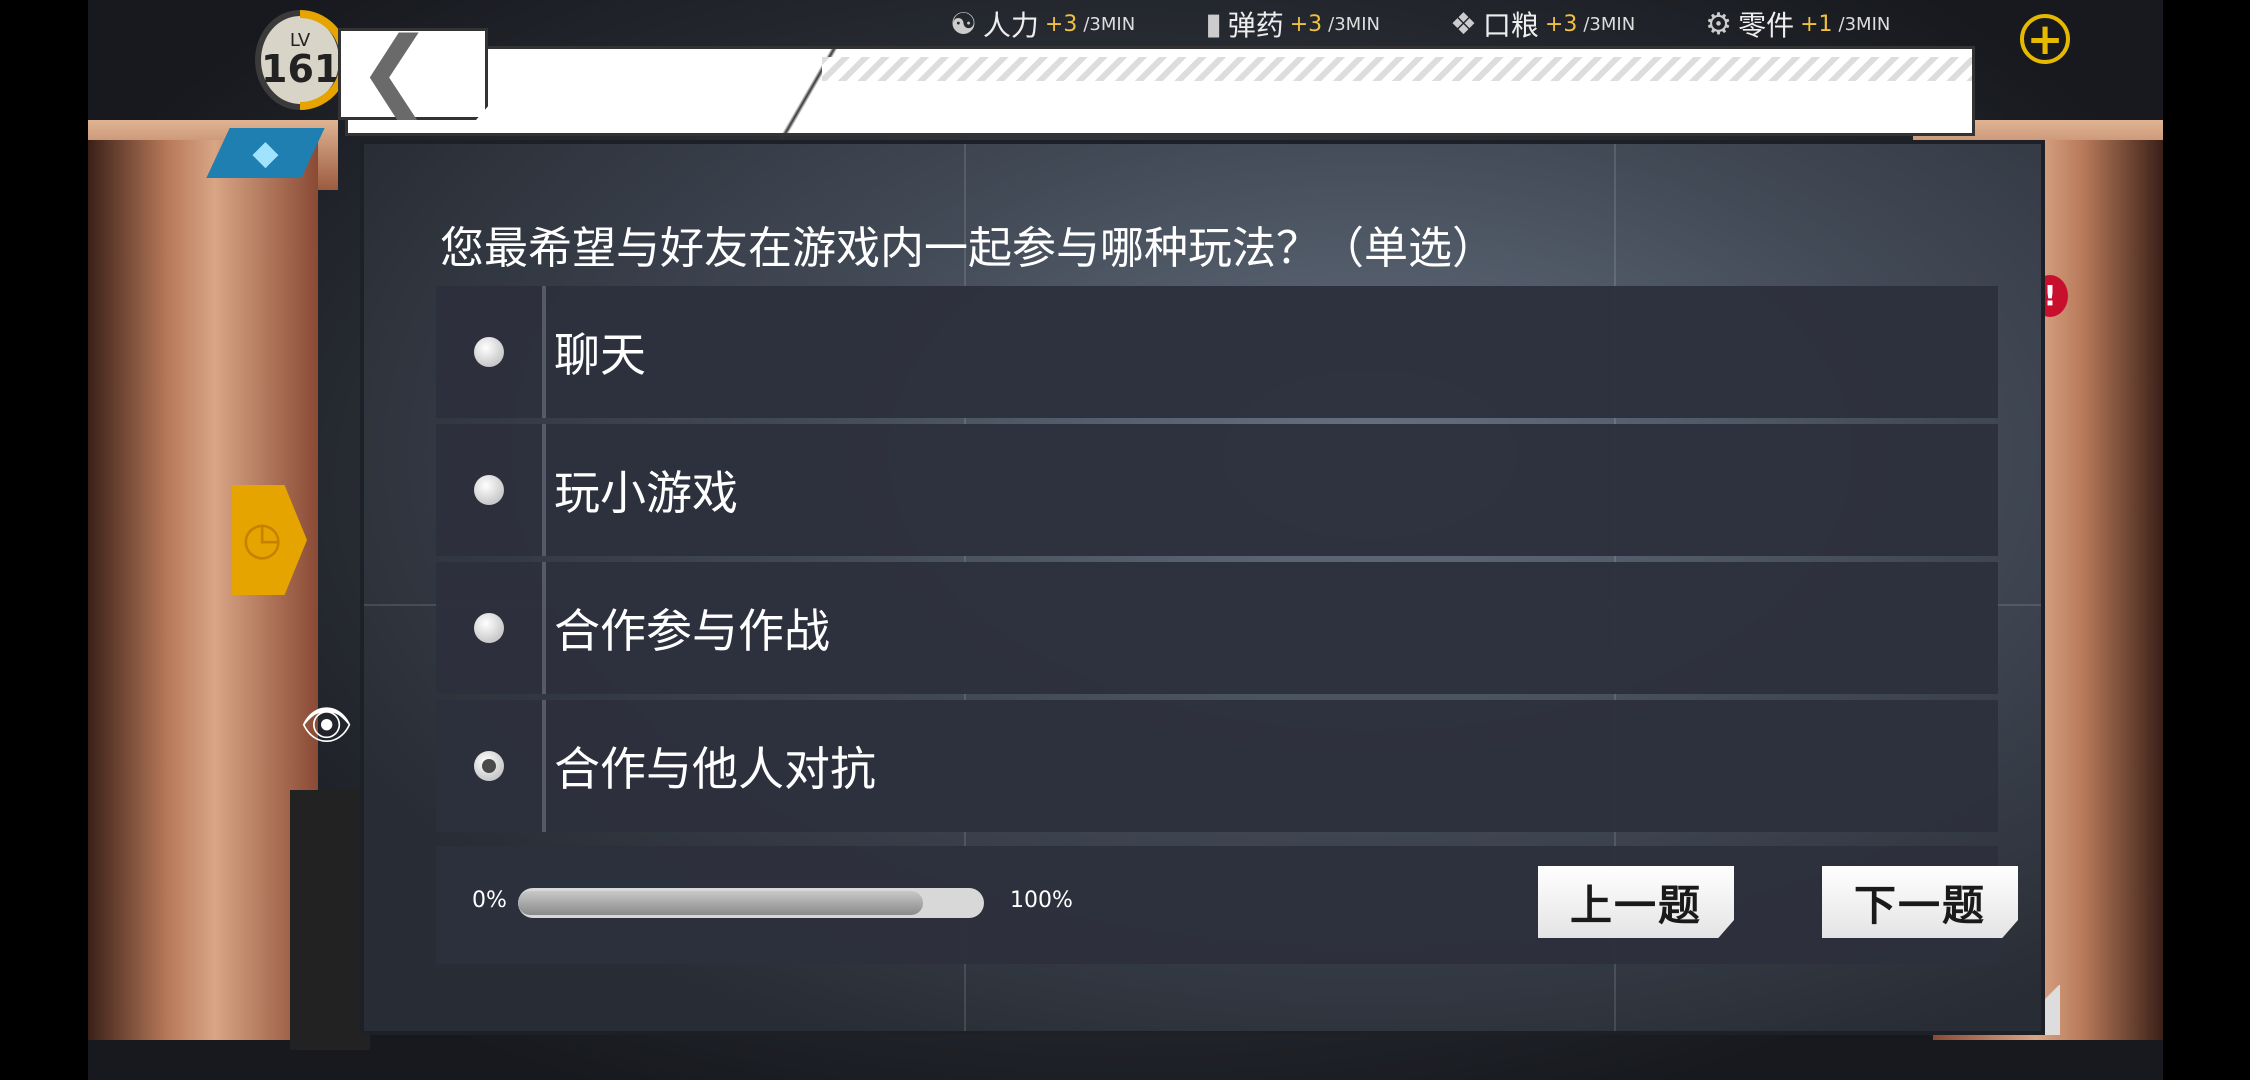 The width and height of the screenshot is (2250, 1080). What do you see at coordinates (1213, 24) in the screenshot?
I see `ammo-icon: ▮` at bounding box center [1213, 24].